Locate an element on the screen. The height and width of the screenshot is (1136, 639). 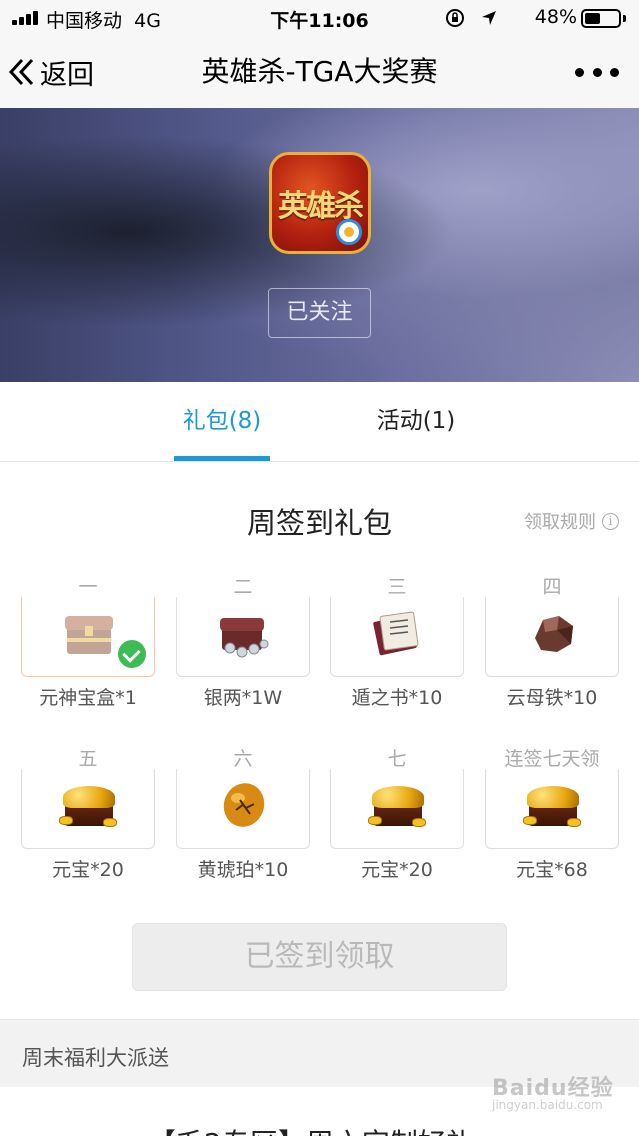
tab-bar: 礼包(8) 活动(1) is located at coordinates (319, 422).